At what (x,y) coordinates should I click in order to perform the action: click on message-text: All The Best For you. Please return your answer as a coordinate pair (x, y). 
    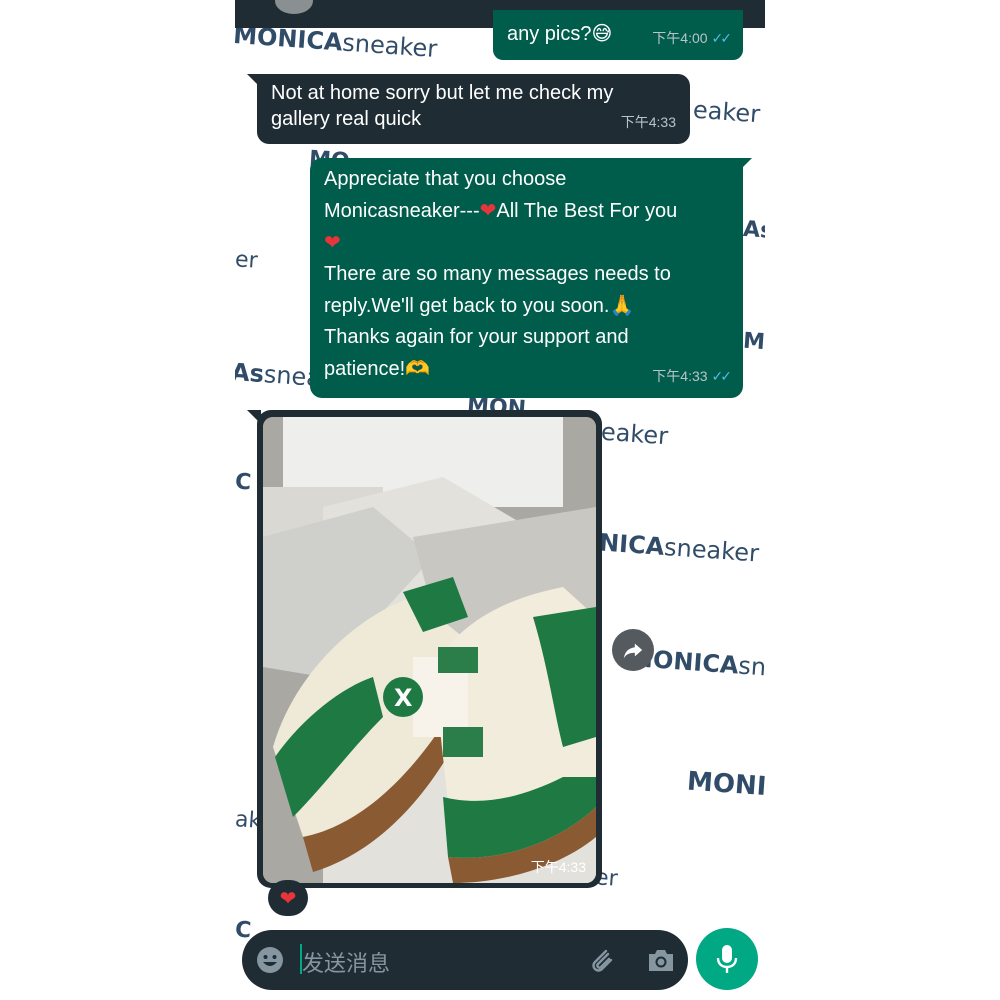
    Looking at the image, I should click on (587, 211).